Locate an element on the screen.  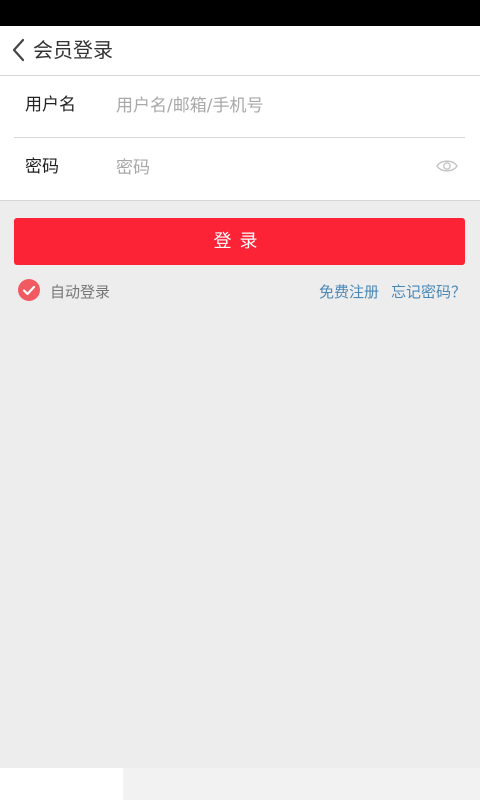
username-input is located at coordinates (266, 106).